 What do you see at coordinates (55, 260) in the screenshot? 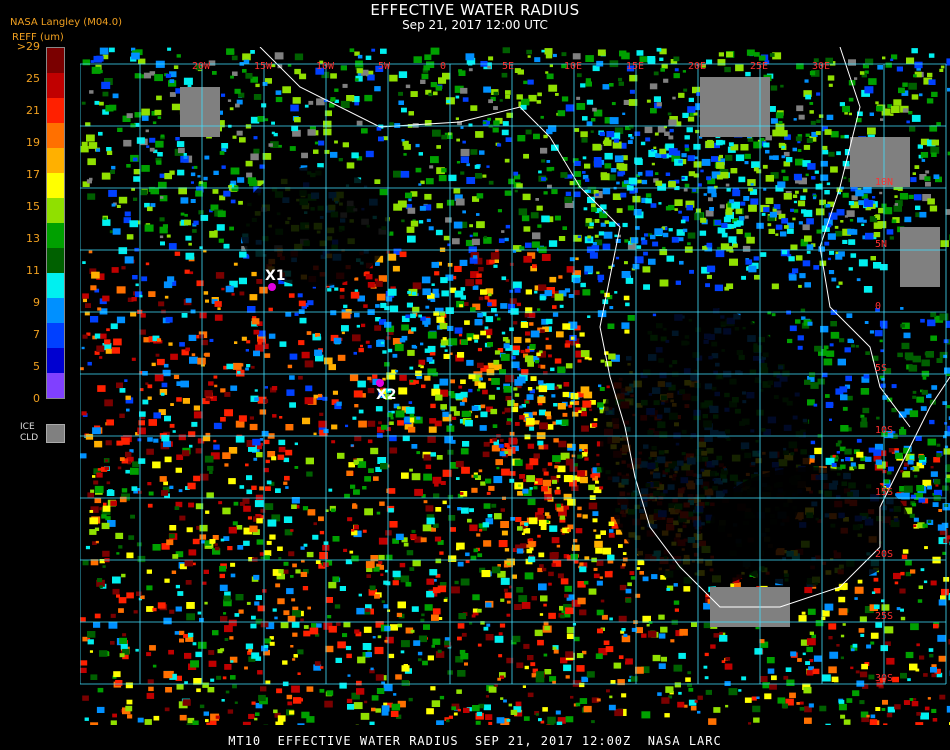
I see `legend-swatch` at bounding box center [55, 260].